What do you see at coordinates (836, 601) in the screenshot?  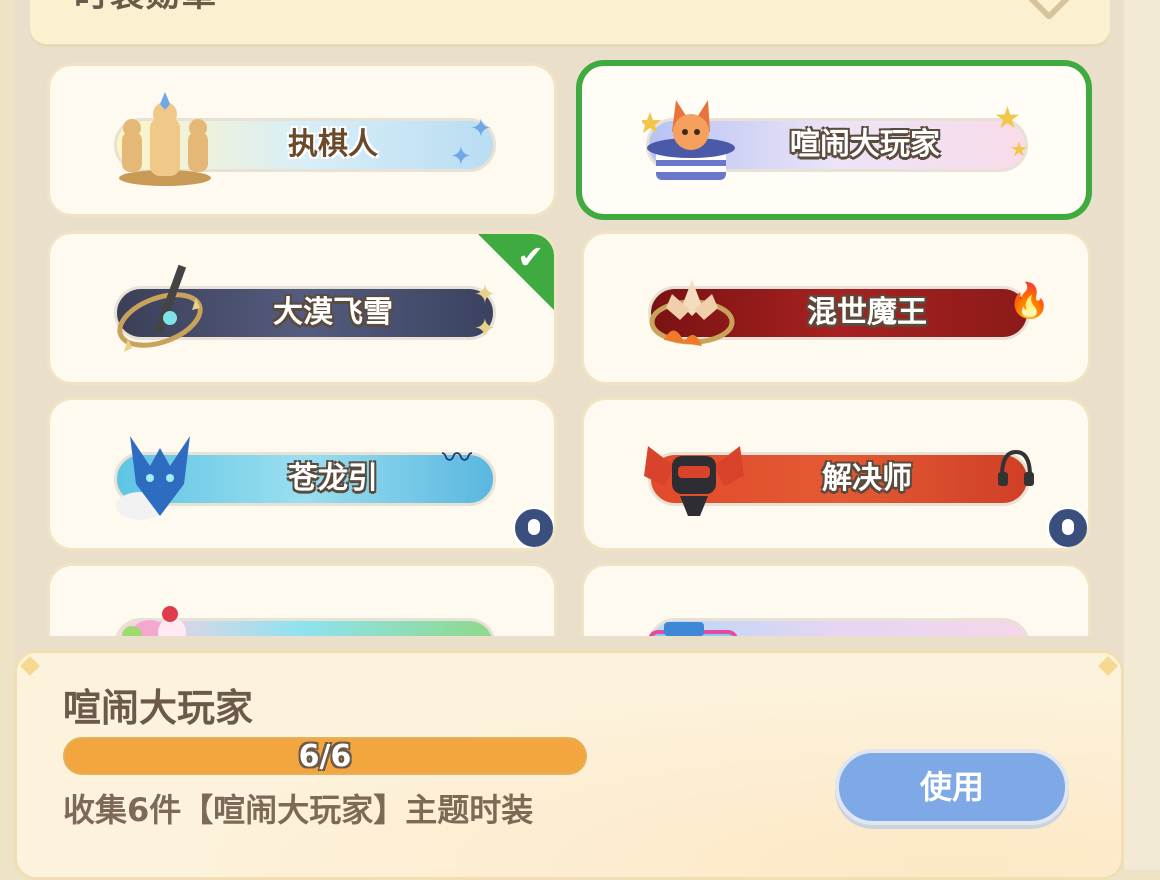 I see `badge-card-glasses` at bounding box center [836, 601].